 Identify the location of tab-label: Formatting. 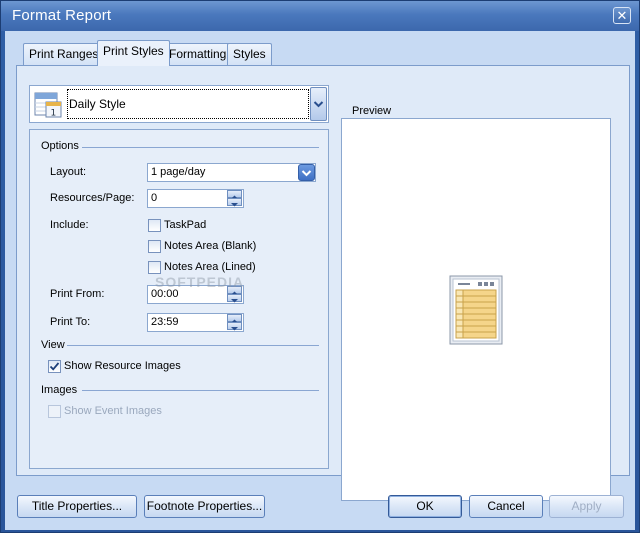
(198, 54).